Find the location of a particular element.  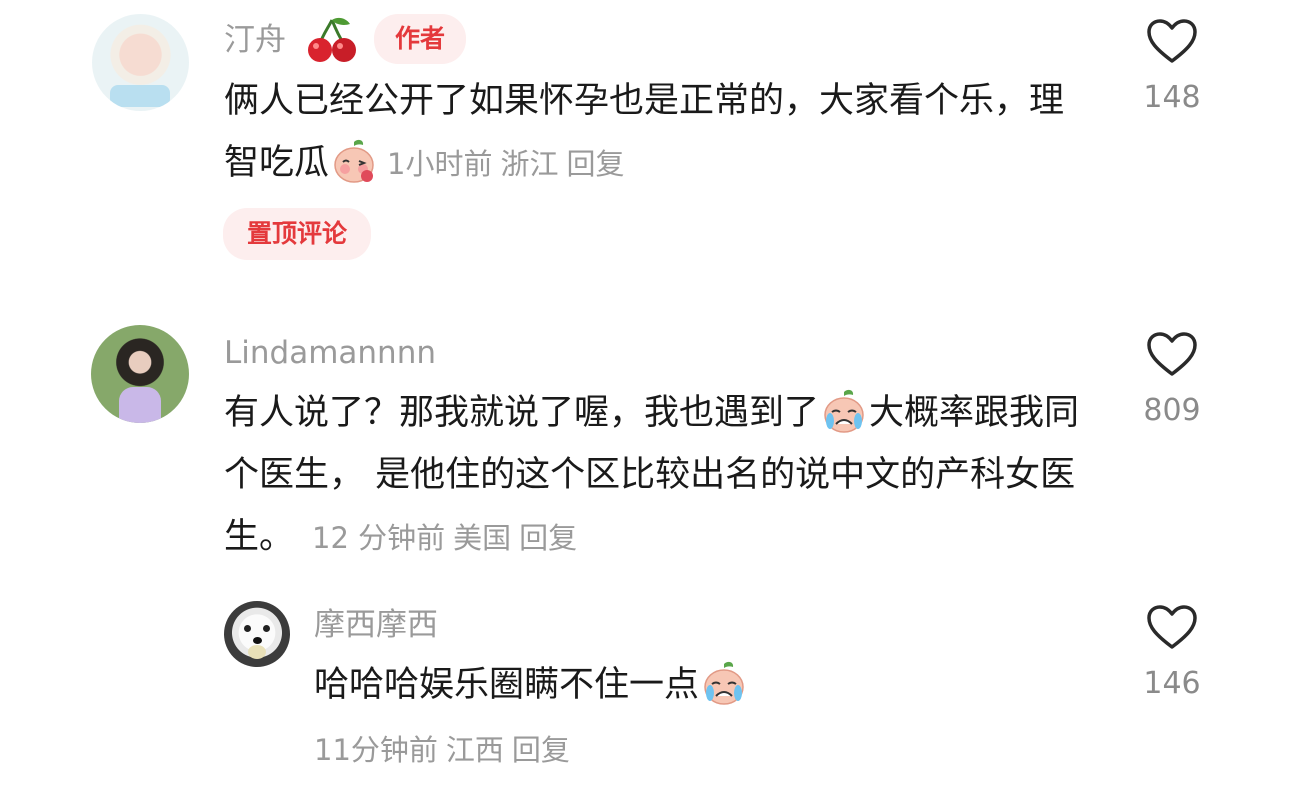

like-count: 809 is located at coordinates (1172, 410).